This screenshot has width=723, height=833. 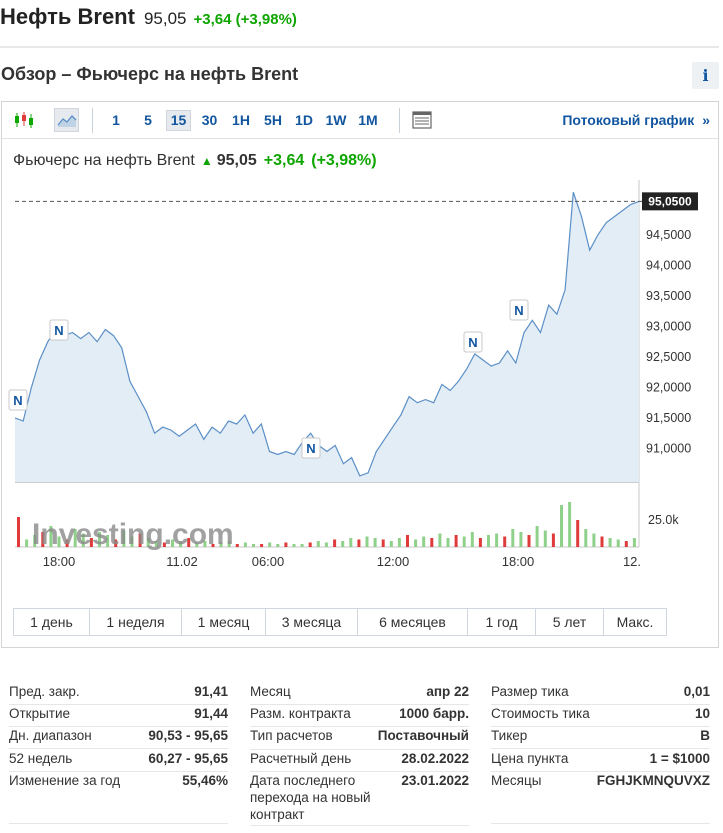 What do you see at coordinates (705, 75) in the screenshot?
I see `info-icon: i` at bounding box center [705, 75].